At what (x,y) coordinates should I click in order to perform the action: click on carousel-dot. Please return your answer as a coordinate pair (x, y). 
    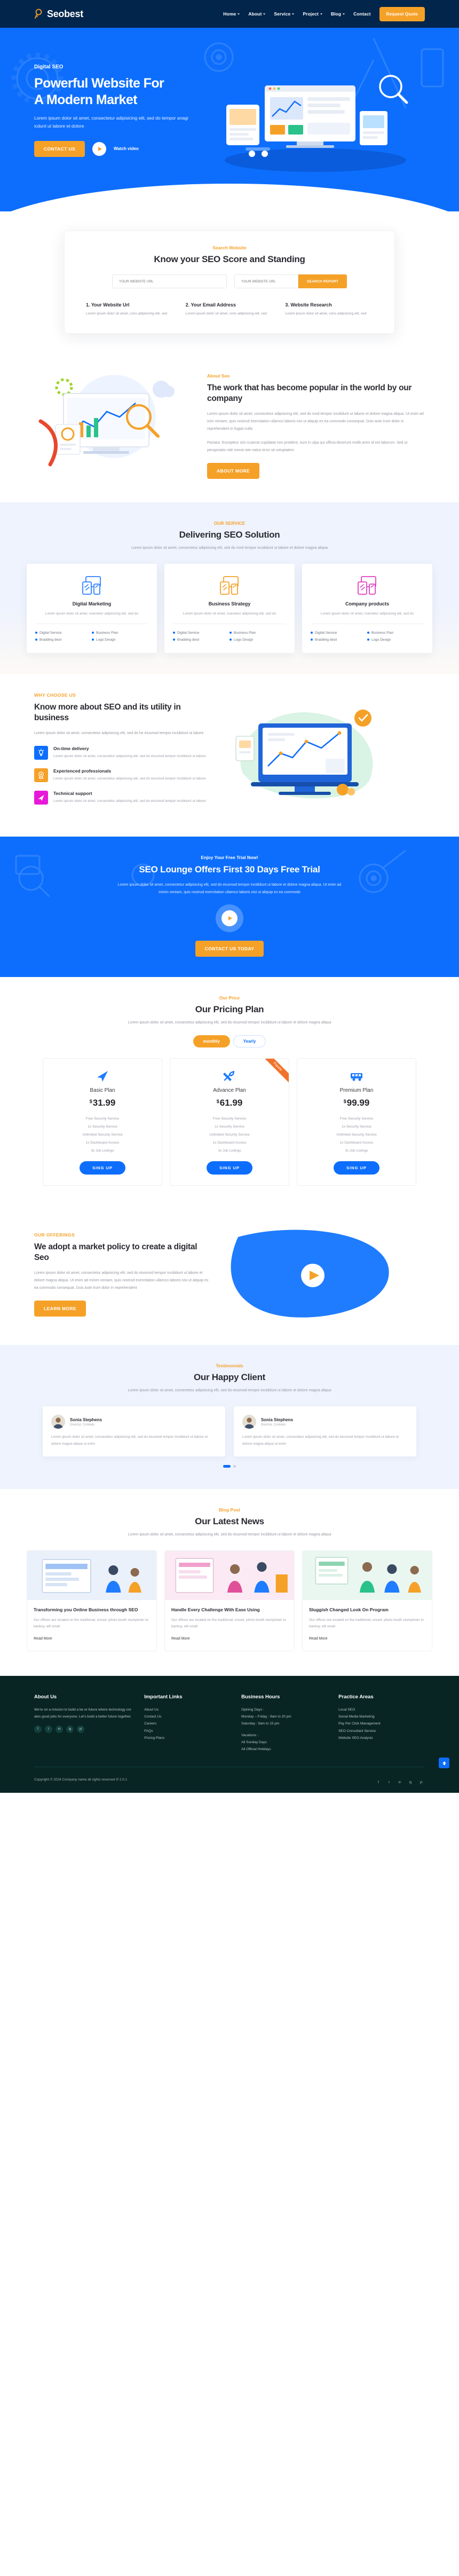
    Looking at the image, I should click on (235, 1466).